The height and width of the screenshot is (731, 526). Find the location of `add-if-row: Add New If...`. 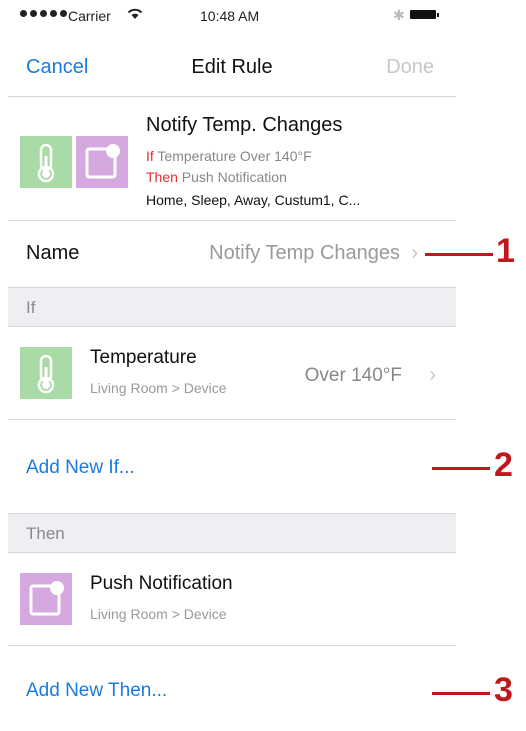

add-if-row: Add New If... is located at coordinates (232, 466).